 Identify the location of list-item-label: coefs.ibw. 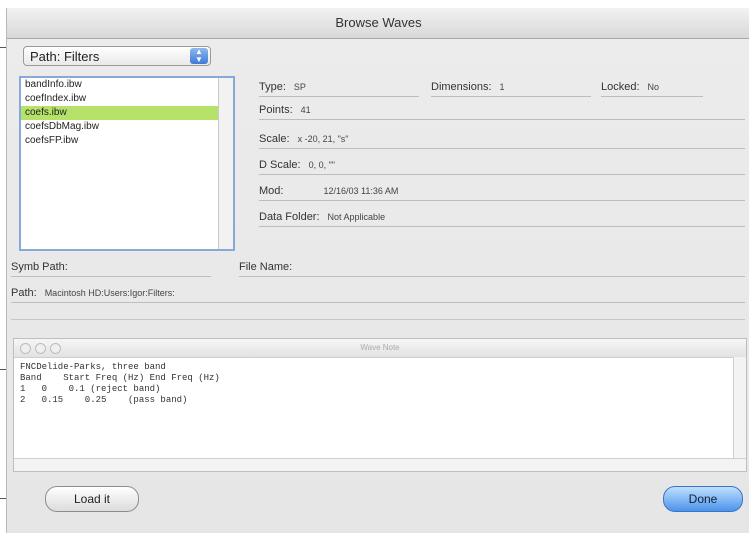
(46, 112).